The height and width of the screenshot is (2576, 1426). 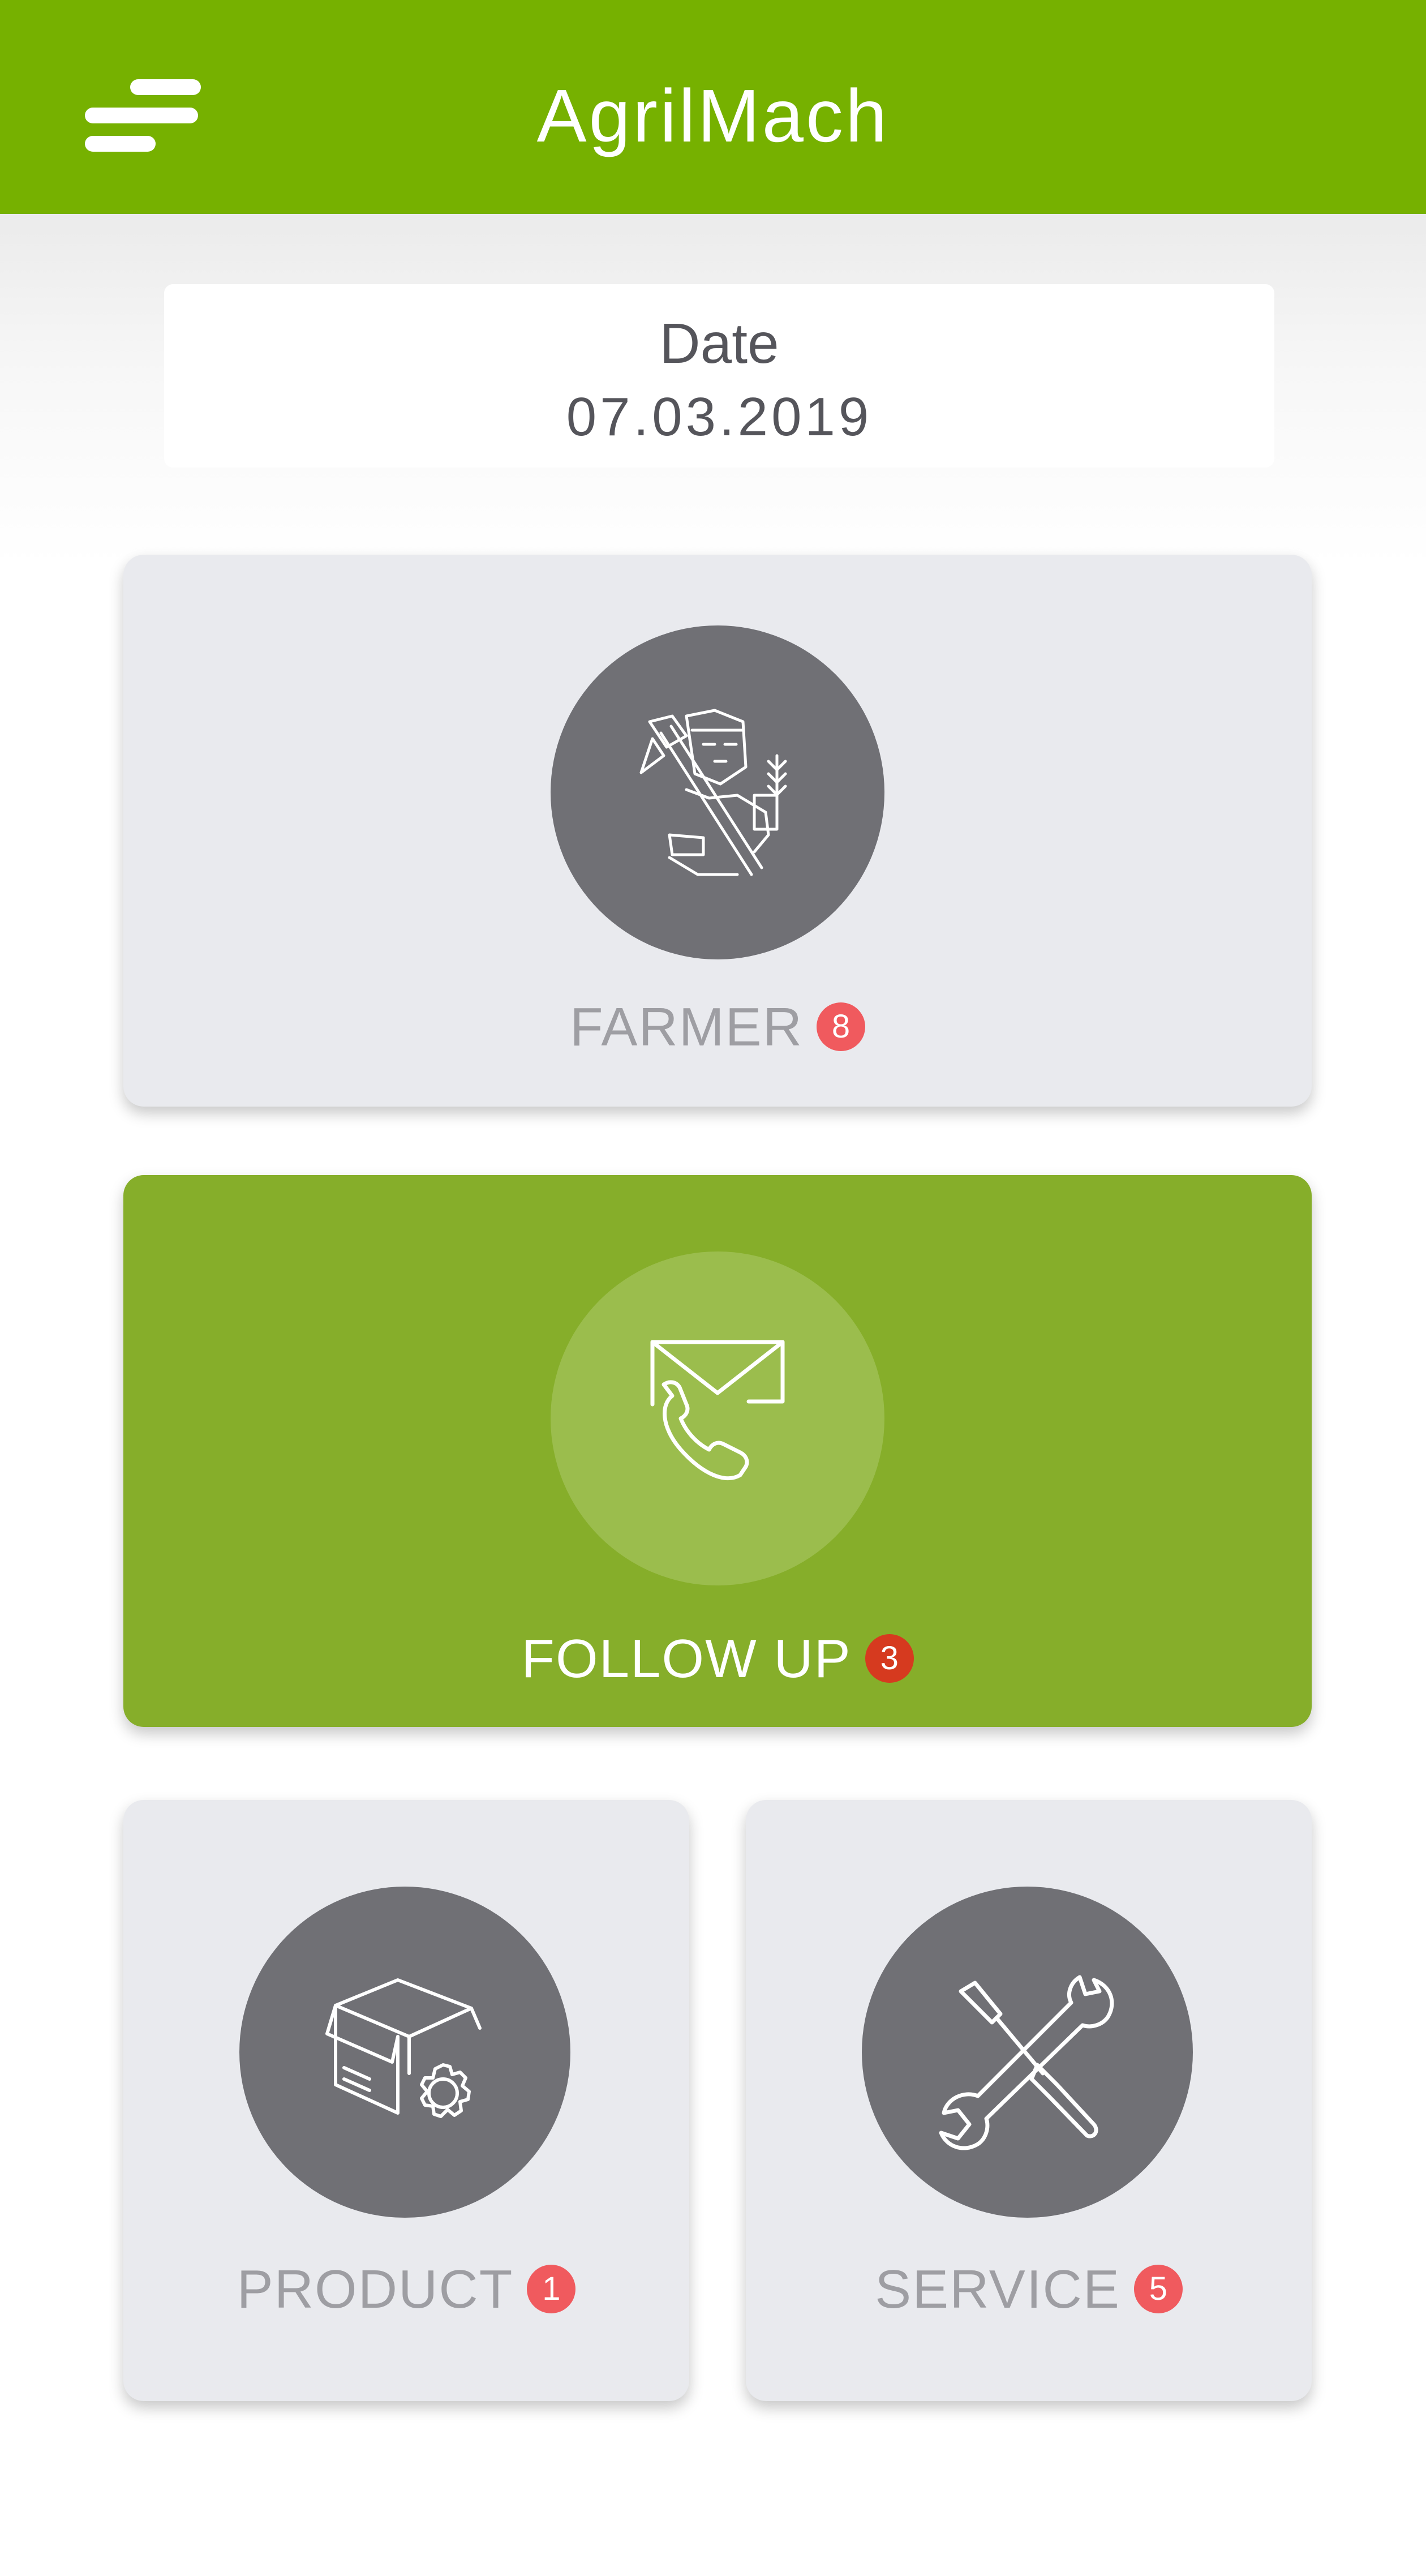 I want to click on product-badge: 1, so click(x=551, y=2288).